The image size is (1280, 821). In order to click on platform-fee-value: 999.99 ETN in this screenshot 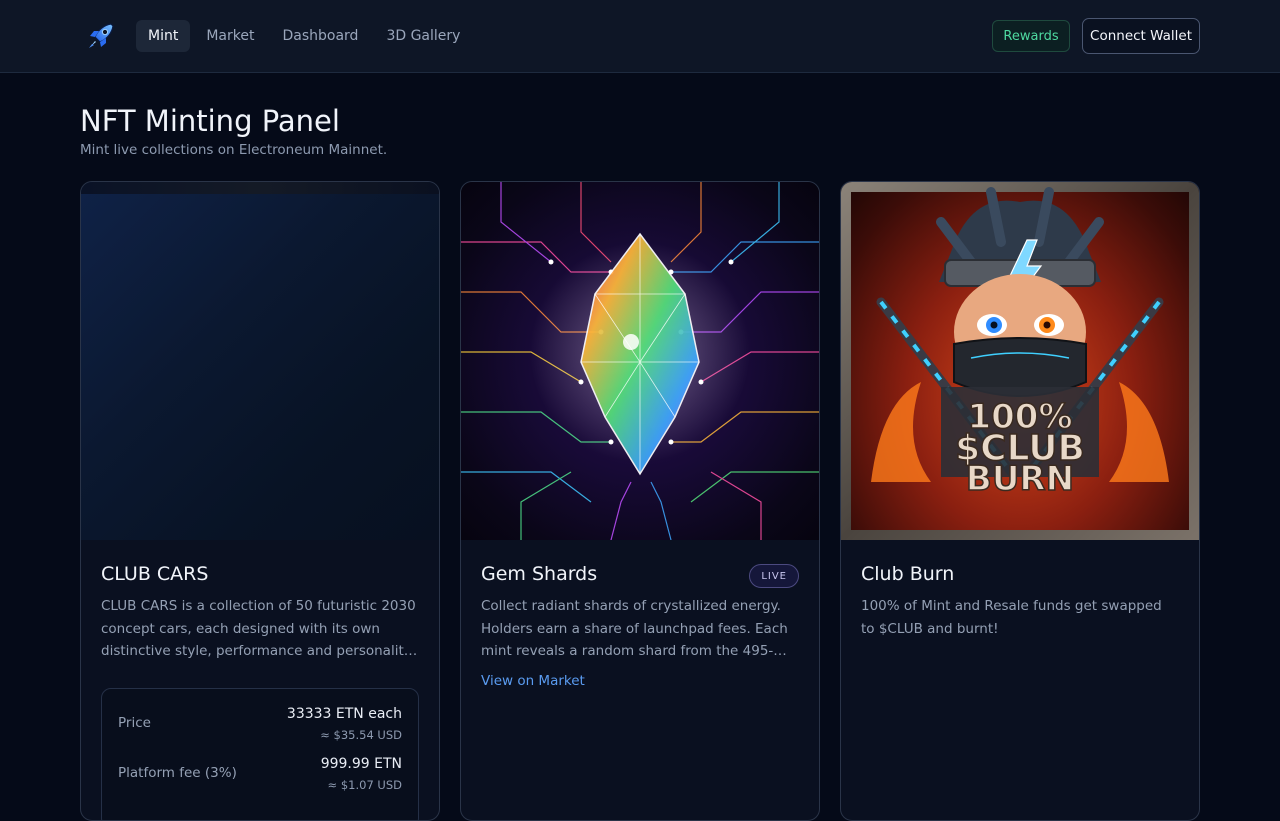, I will do `click(361, 764)`.